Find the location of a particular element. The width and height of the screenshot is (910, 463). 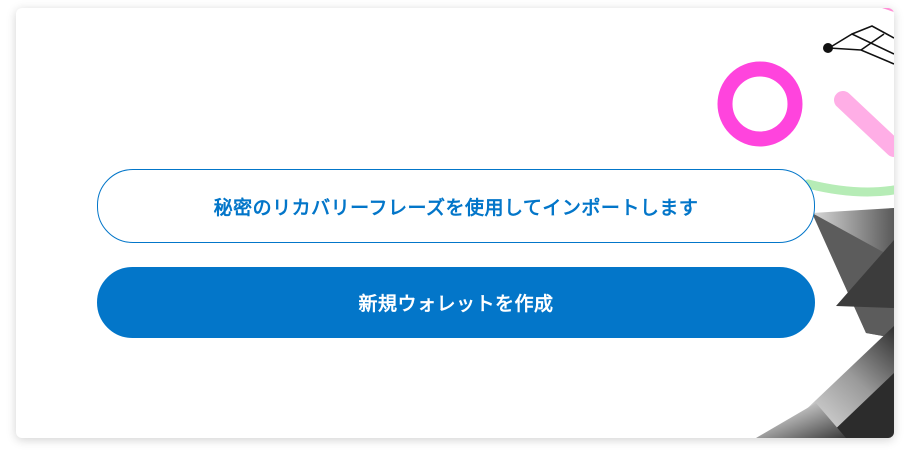

import-recovery-phrase-button: 秘密のリカバリーフレーズを使用してインポートします is located at coordinates (456, 206).